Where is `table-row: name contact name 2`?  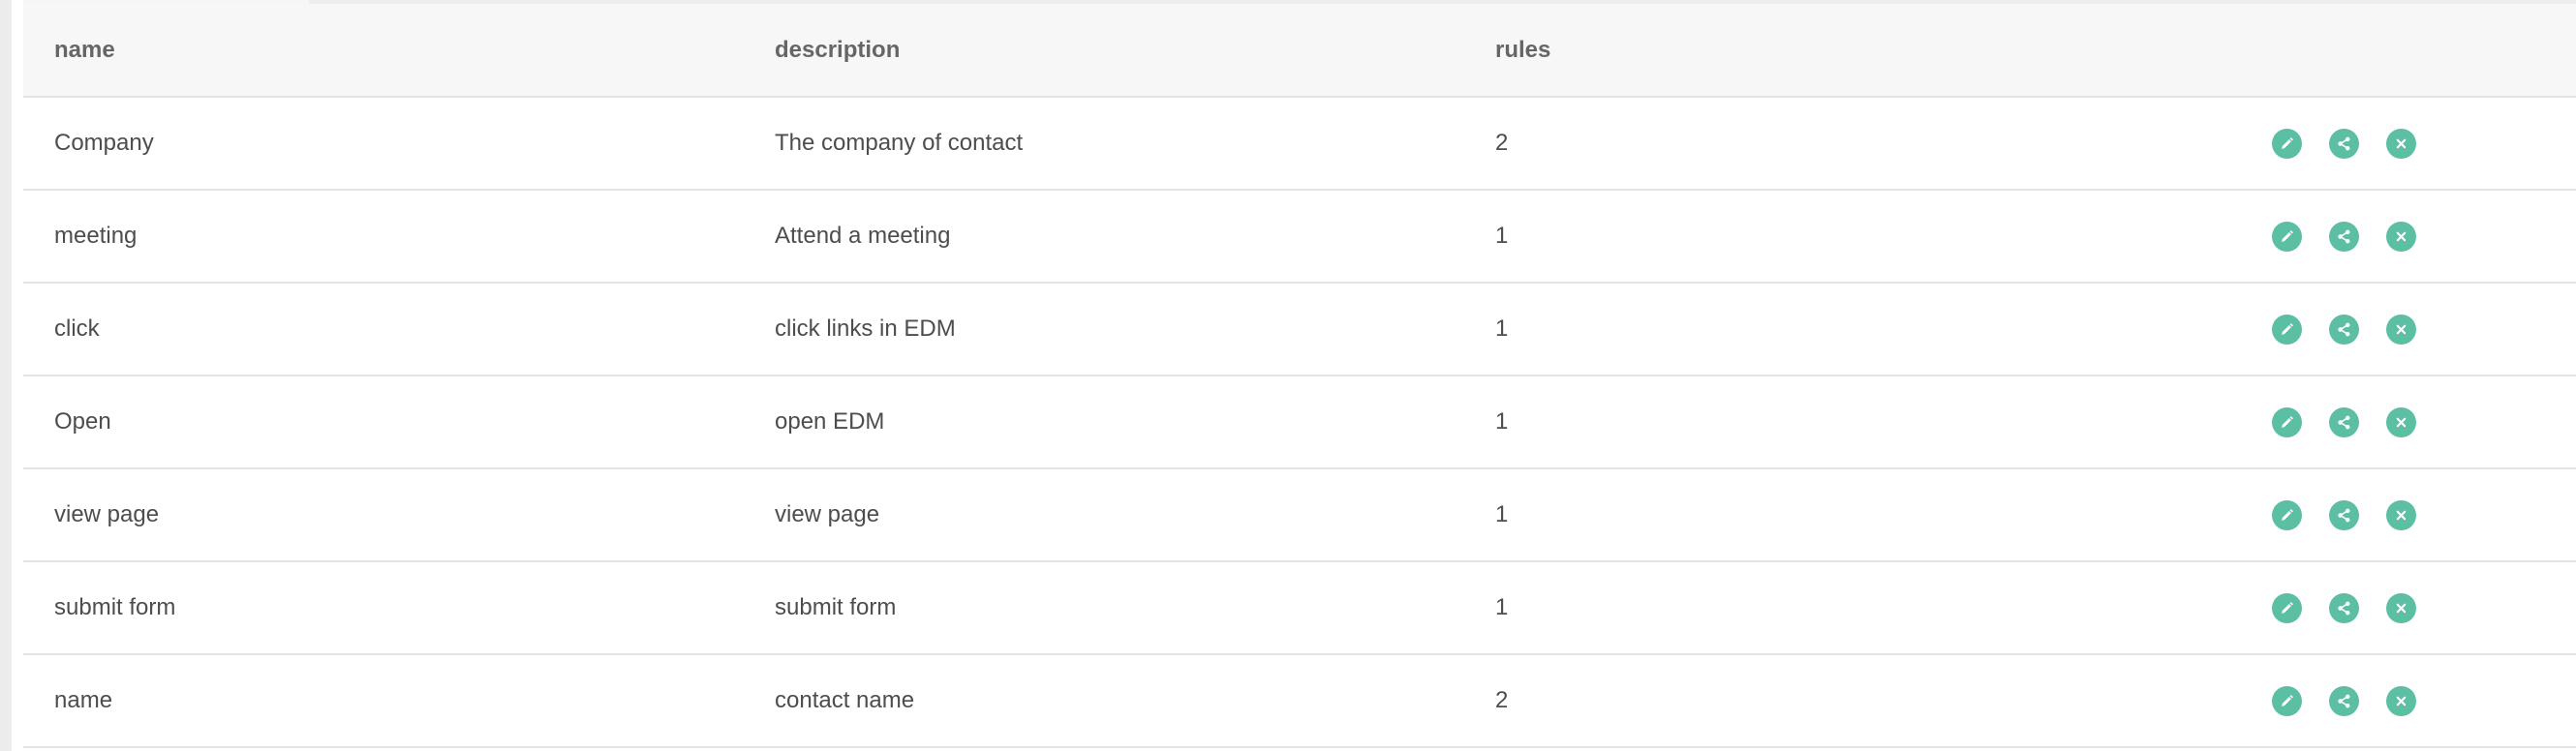 table-row: name contact name 2 is located at coordinates (1299, 701).